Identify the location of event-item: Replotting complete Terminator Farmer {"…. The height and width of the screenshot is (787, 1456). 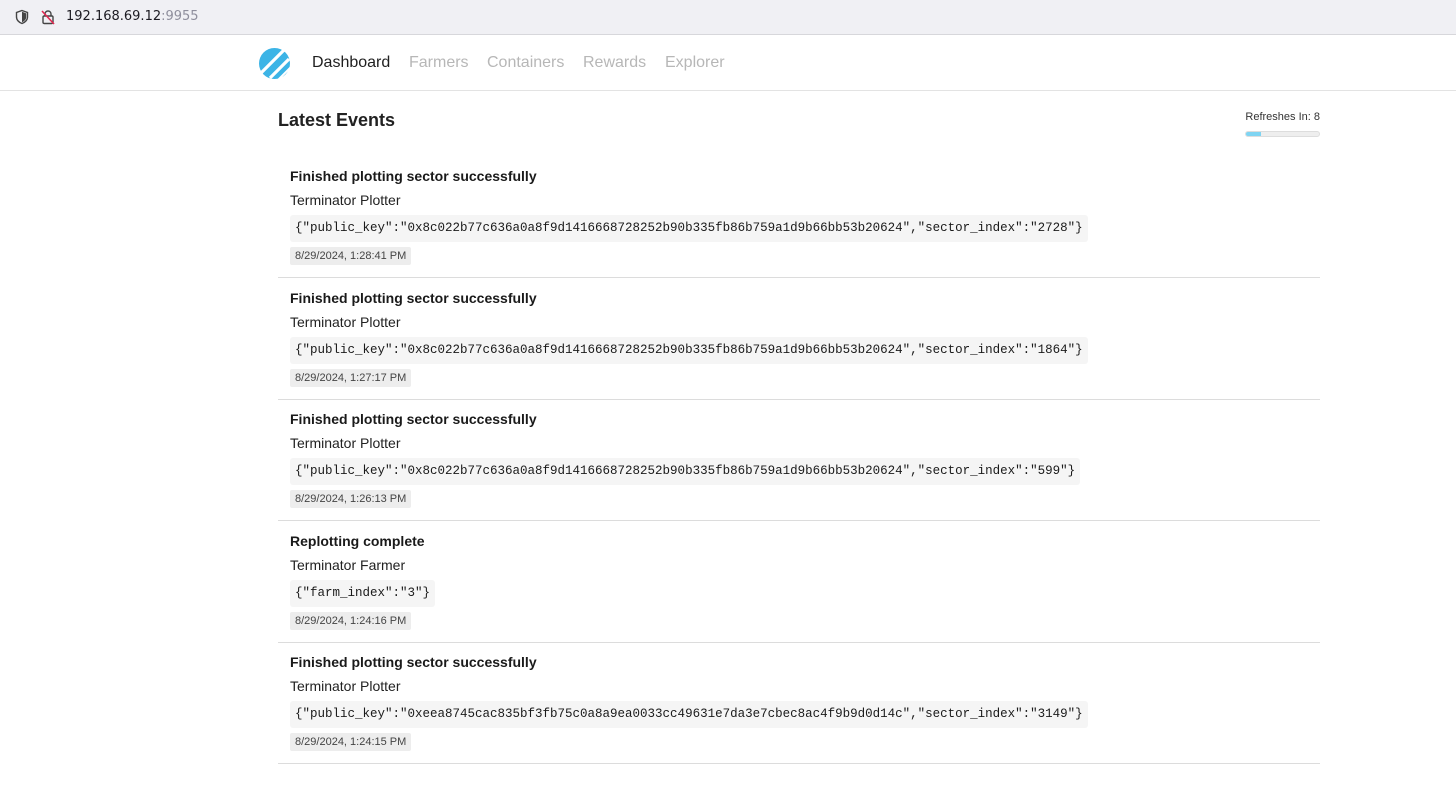
(799, 582).